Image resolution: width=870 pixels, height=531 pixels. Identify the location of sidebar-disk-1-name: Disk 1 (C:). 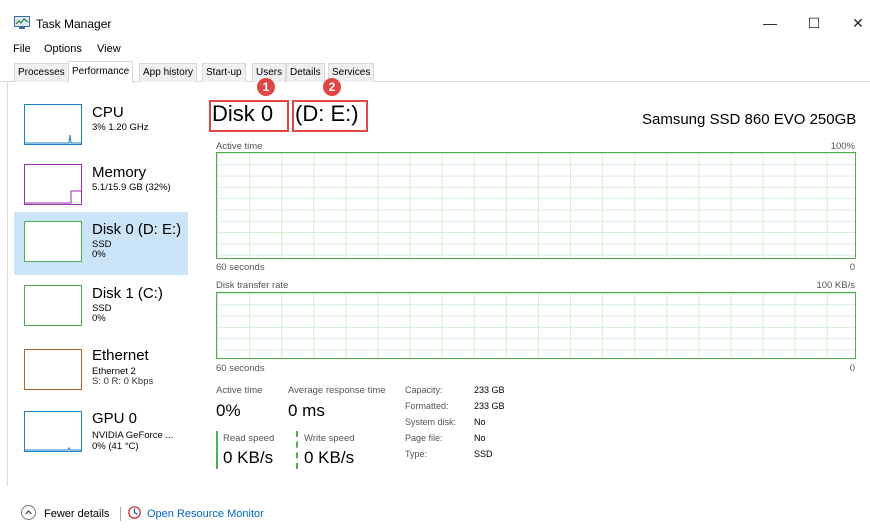
(127, 293).